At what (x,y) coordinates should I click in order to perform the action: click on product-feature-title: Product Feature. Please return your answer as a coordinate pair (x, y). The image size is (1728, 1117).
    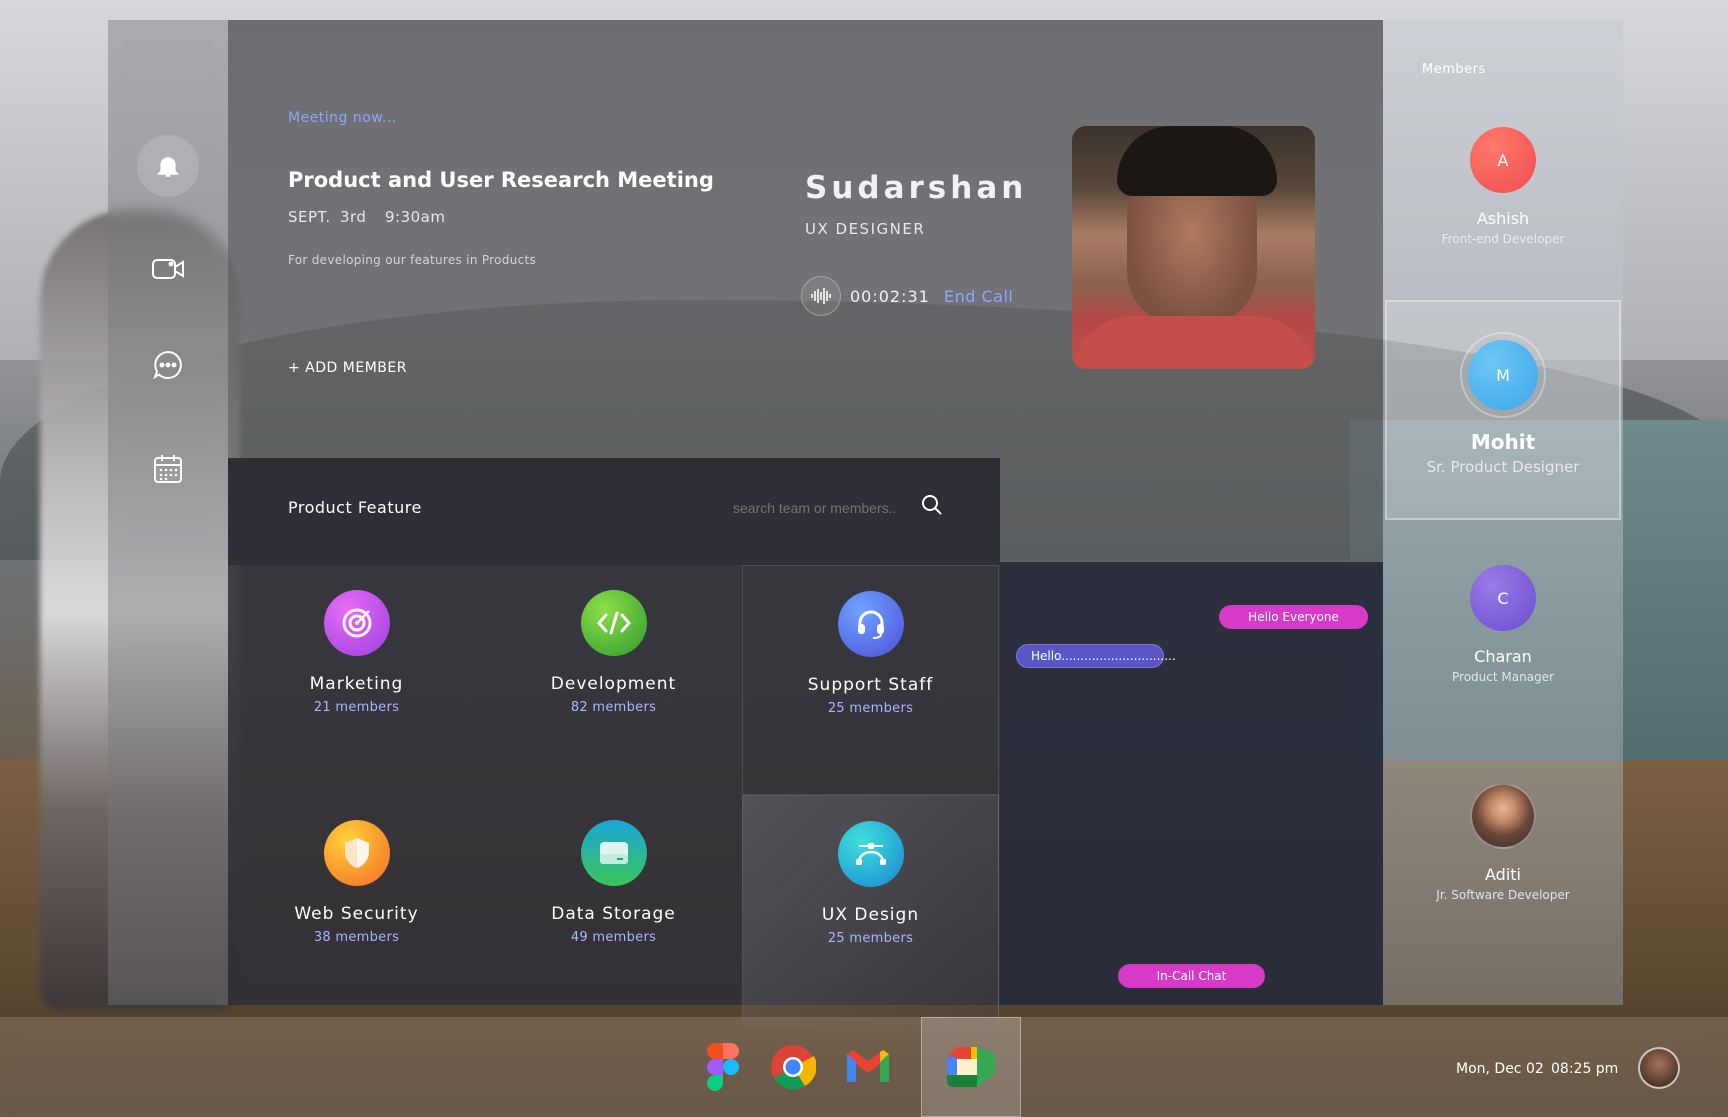
    Looking at the image, I should click on (355, 507).